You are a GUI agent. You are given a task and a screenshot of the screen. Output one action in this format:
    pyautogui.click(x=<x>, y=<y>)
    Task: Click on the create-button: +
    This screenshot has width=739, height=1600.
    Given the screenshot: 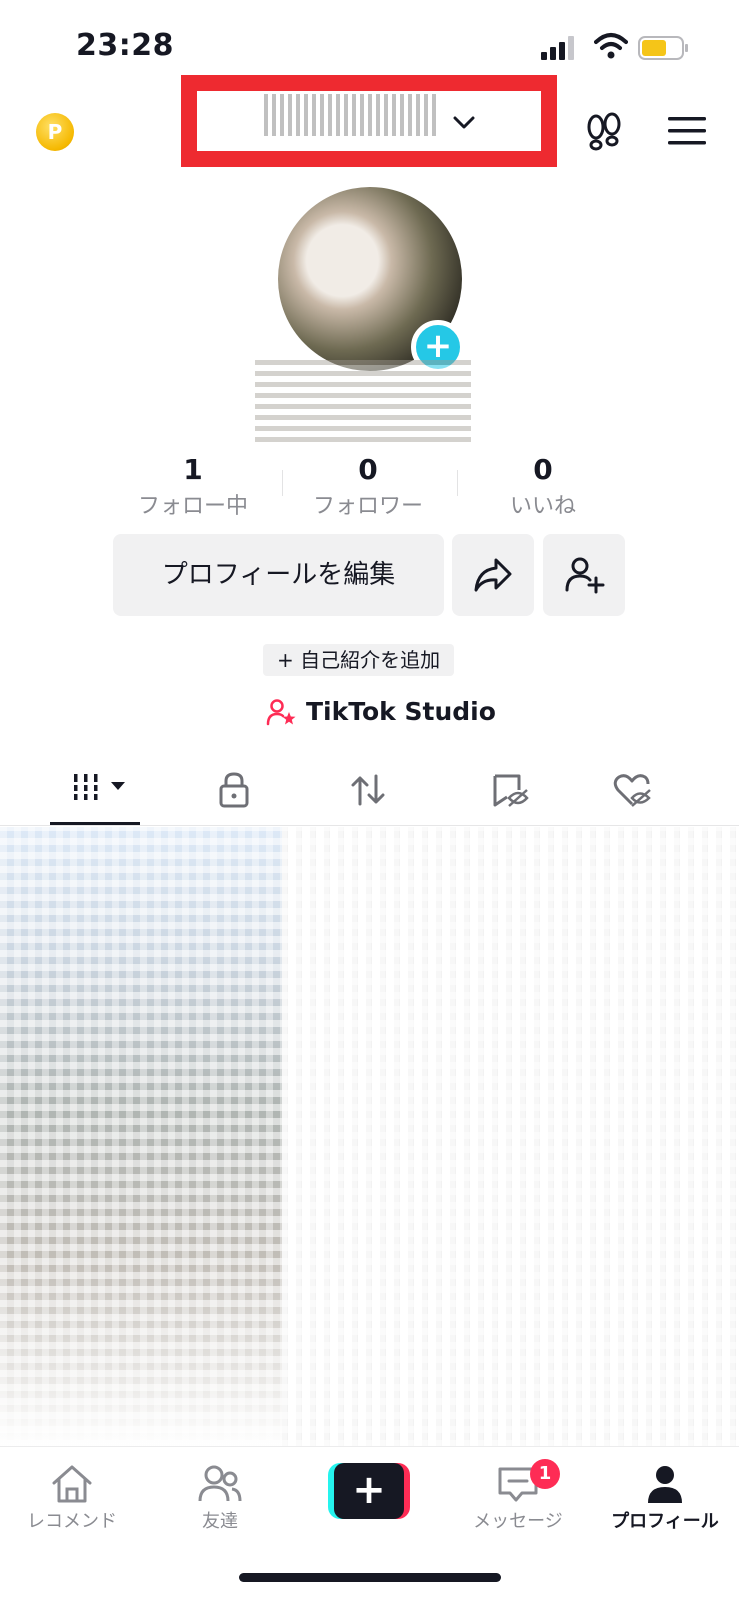 What is the action you would take?
    pyautogui.click(x=369, y=1491)
    